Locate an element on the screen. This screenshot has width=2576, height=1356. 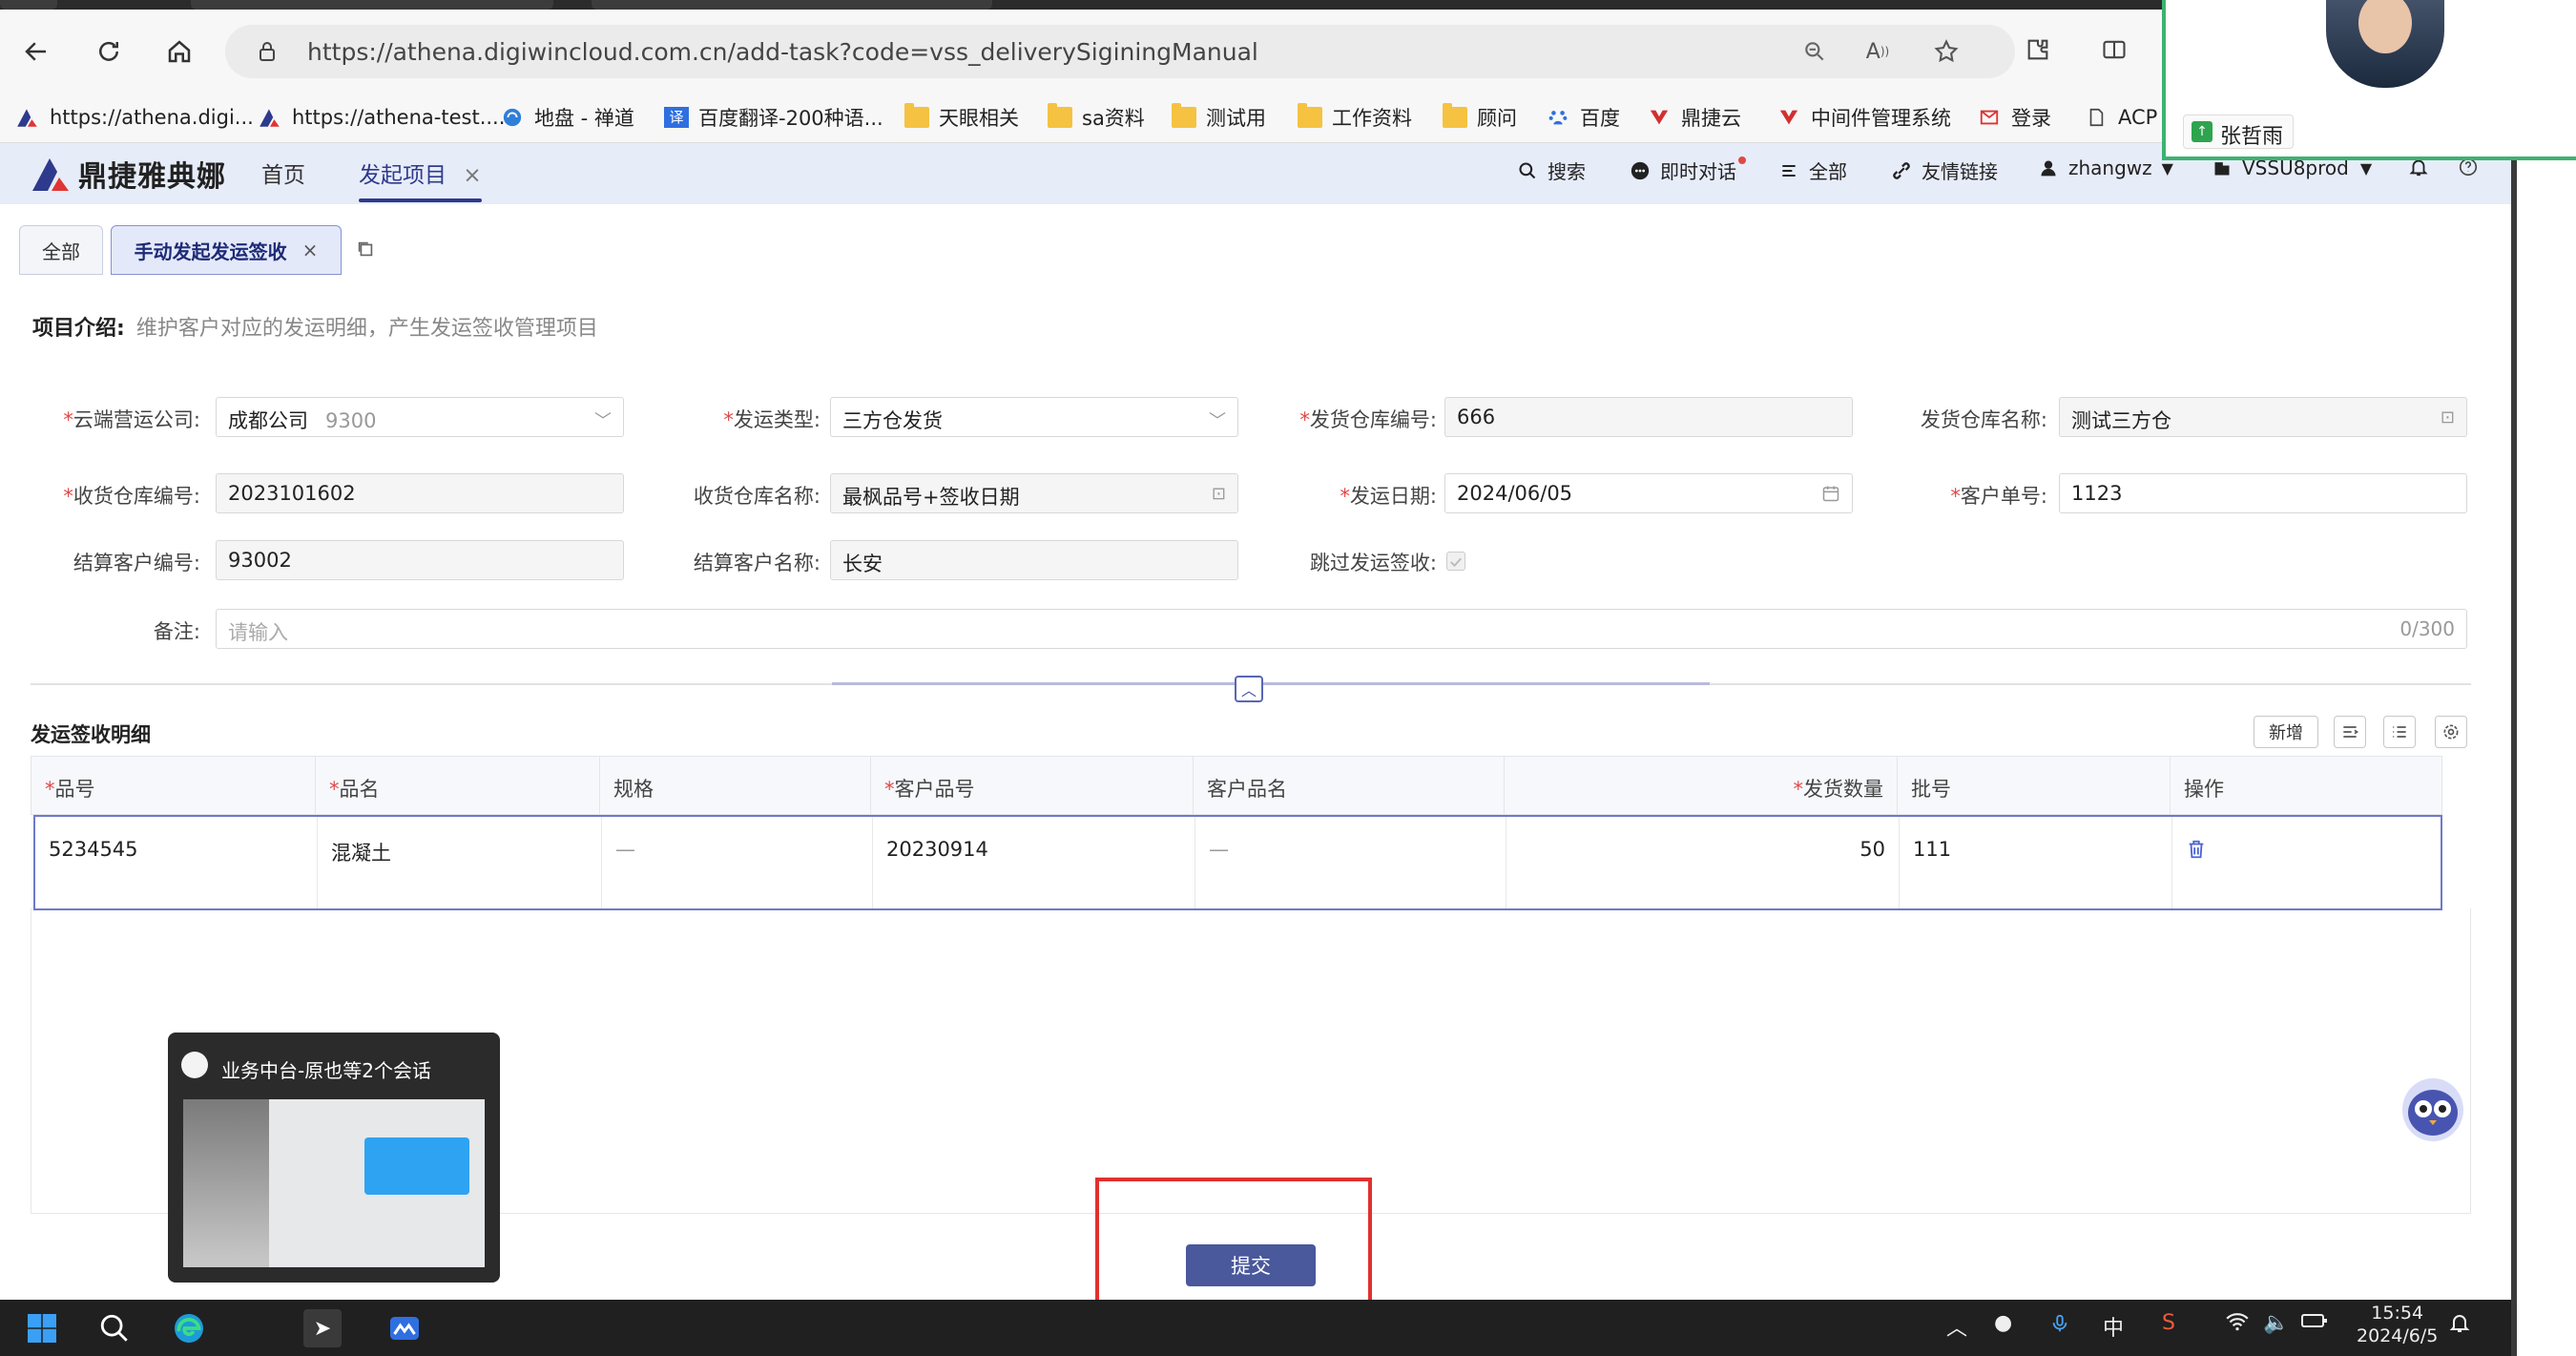
microphone-icon is located at coordinates (2059, 1326).